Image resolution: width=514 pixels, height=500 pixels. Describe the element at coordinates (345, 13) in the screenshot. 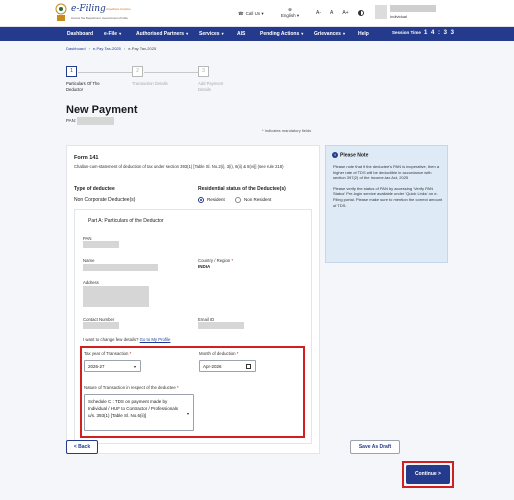

I see `font-increase-button: A+` at that location.